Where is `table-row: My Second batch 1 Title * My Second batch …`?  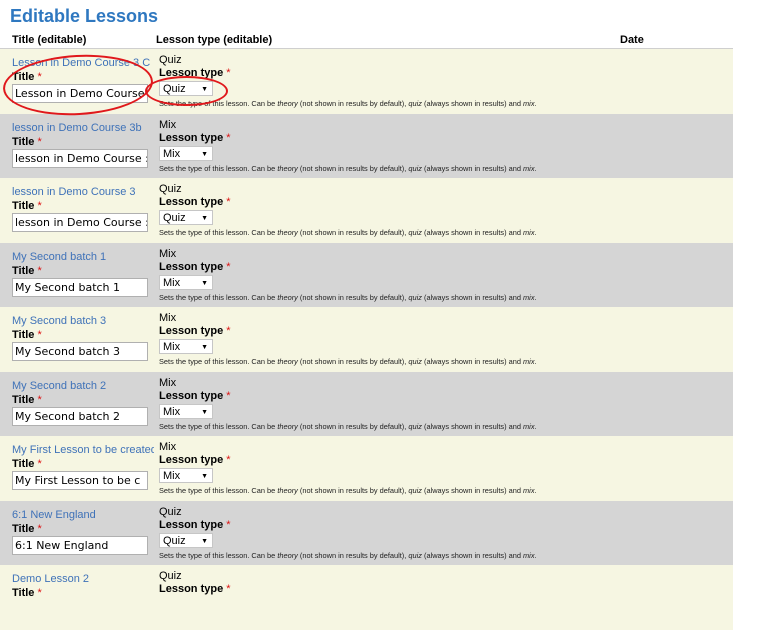
table-row: My Second batch 1 Title * My Second batch … is located at coordinates (366, 274).